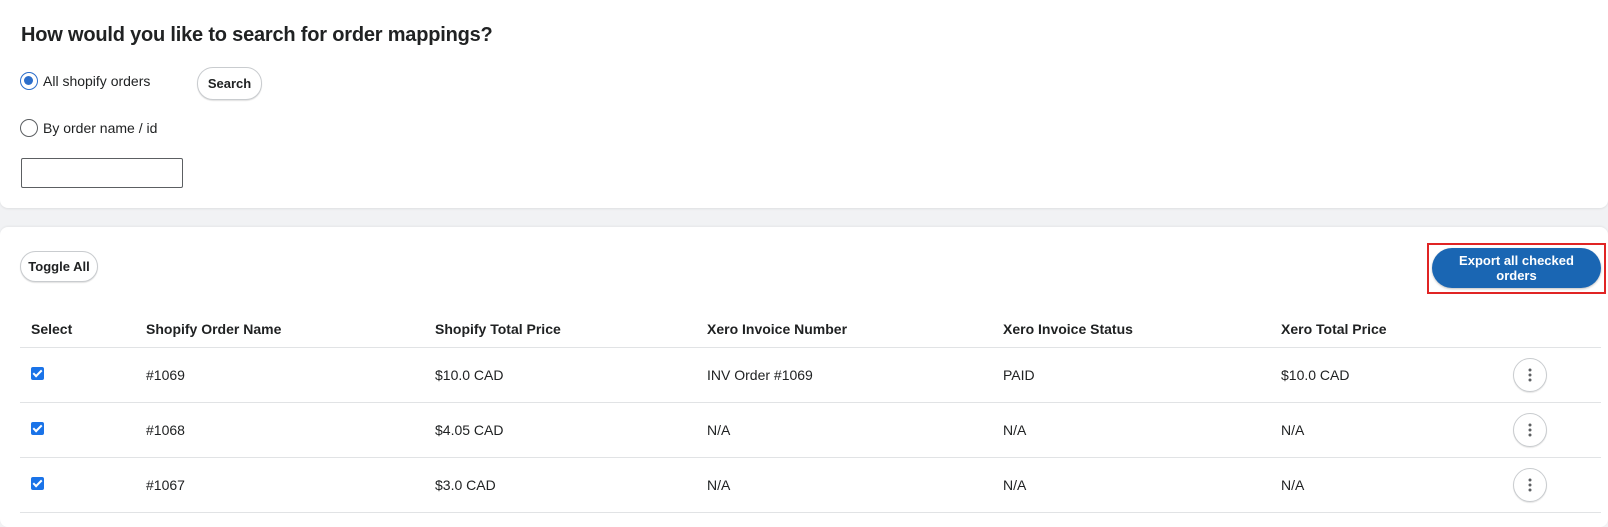  Describe the element at coordinates (52, 329) in the screenshot. I see `column-header: Select` at that location.